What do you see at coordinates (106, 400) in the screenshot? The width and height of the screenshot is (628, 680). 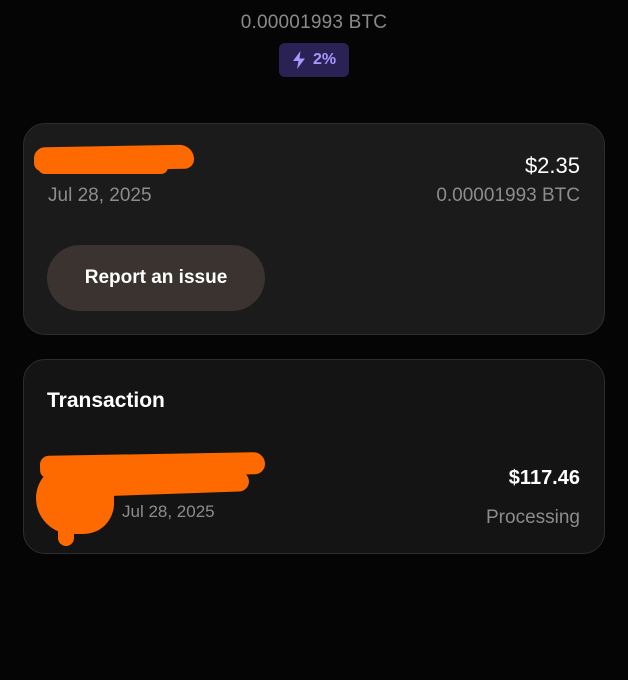 I see `transaction-heading: Transaction` at bounding box center [106, 400].